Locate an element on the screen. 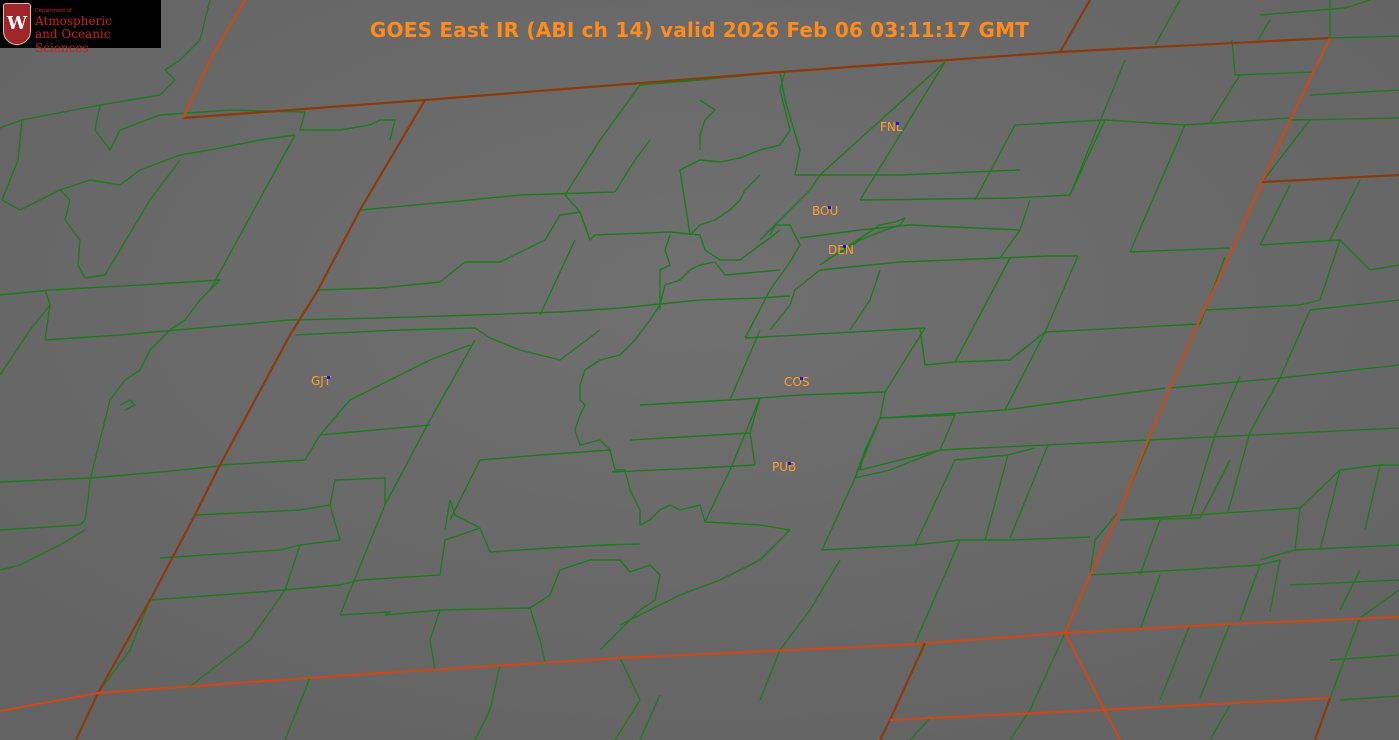  station-label-den: DEN is located at coordinates (841, 250).